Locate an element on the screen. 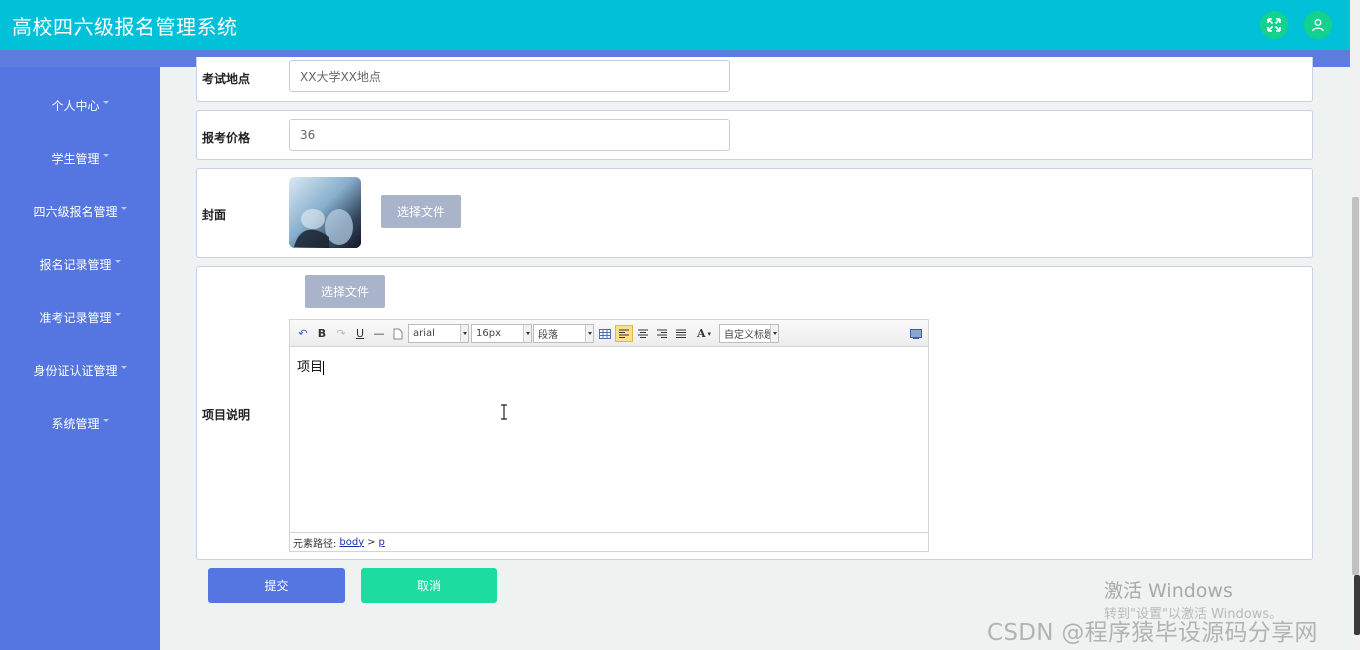 This screenshot has width=1360, height=650. csdn-watermark: CSDN @程序猿毕设源码分享网 is located at coordinates (1152, 633).